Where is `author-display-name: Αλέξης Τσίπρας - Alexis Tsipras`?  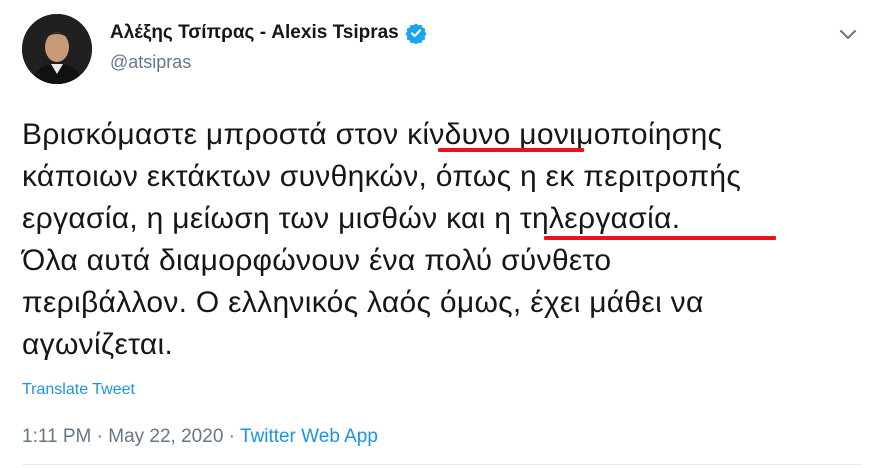
author-display-name: Αλέξης Τσίπρας - Alexis Tsipras is located at coordinates (254, 33).